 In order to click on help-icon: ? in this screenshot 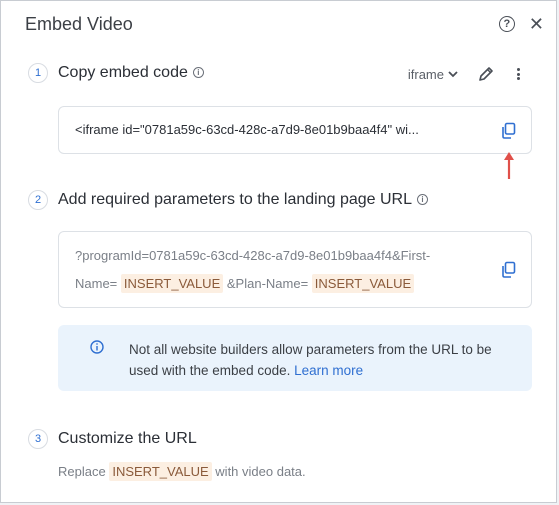, I will do `click(506, 24)`.